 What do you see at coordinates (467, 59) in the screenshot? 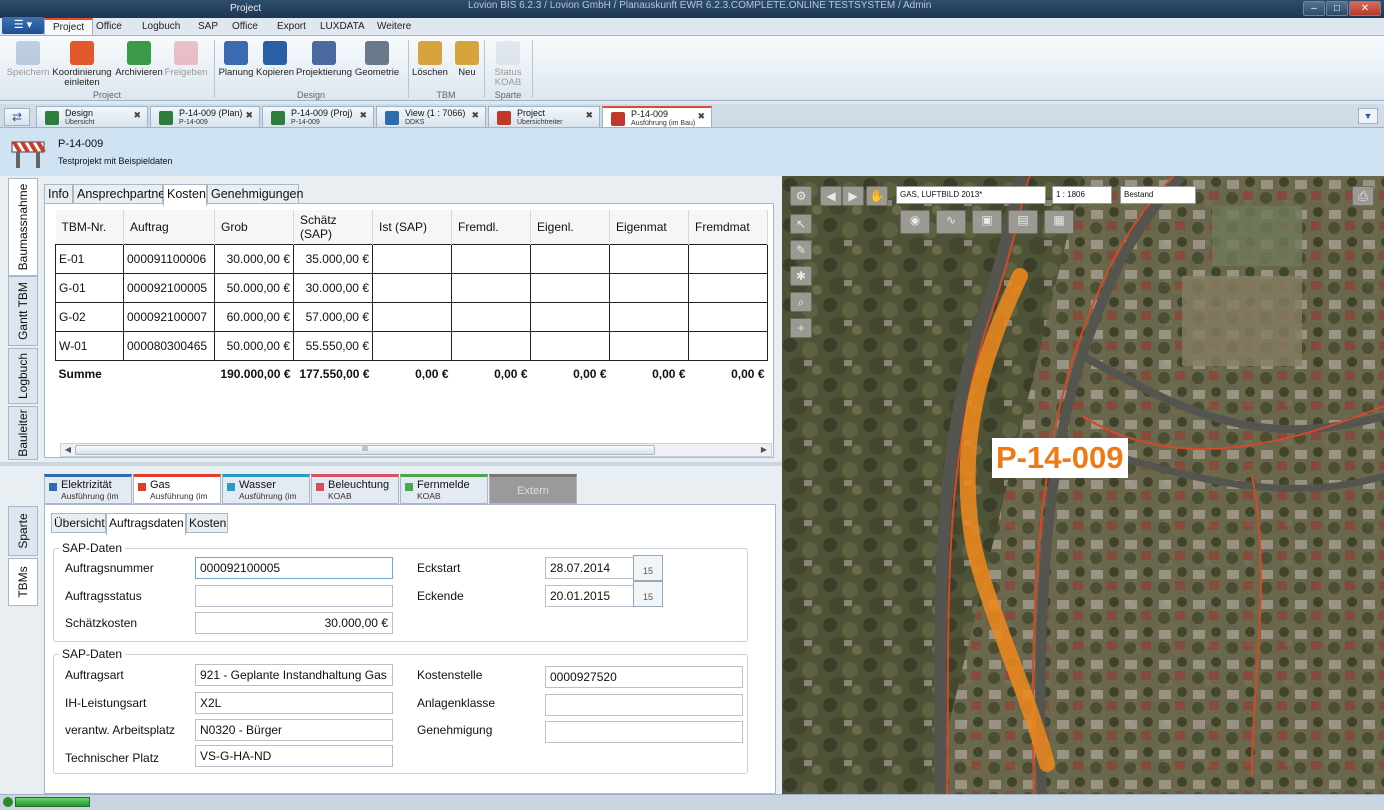
I see `ribbon-button-10: Neu` at bounding box center [467, 59].